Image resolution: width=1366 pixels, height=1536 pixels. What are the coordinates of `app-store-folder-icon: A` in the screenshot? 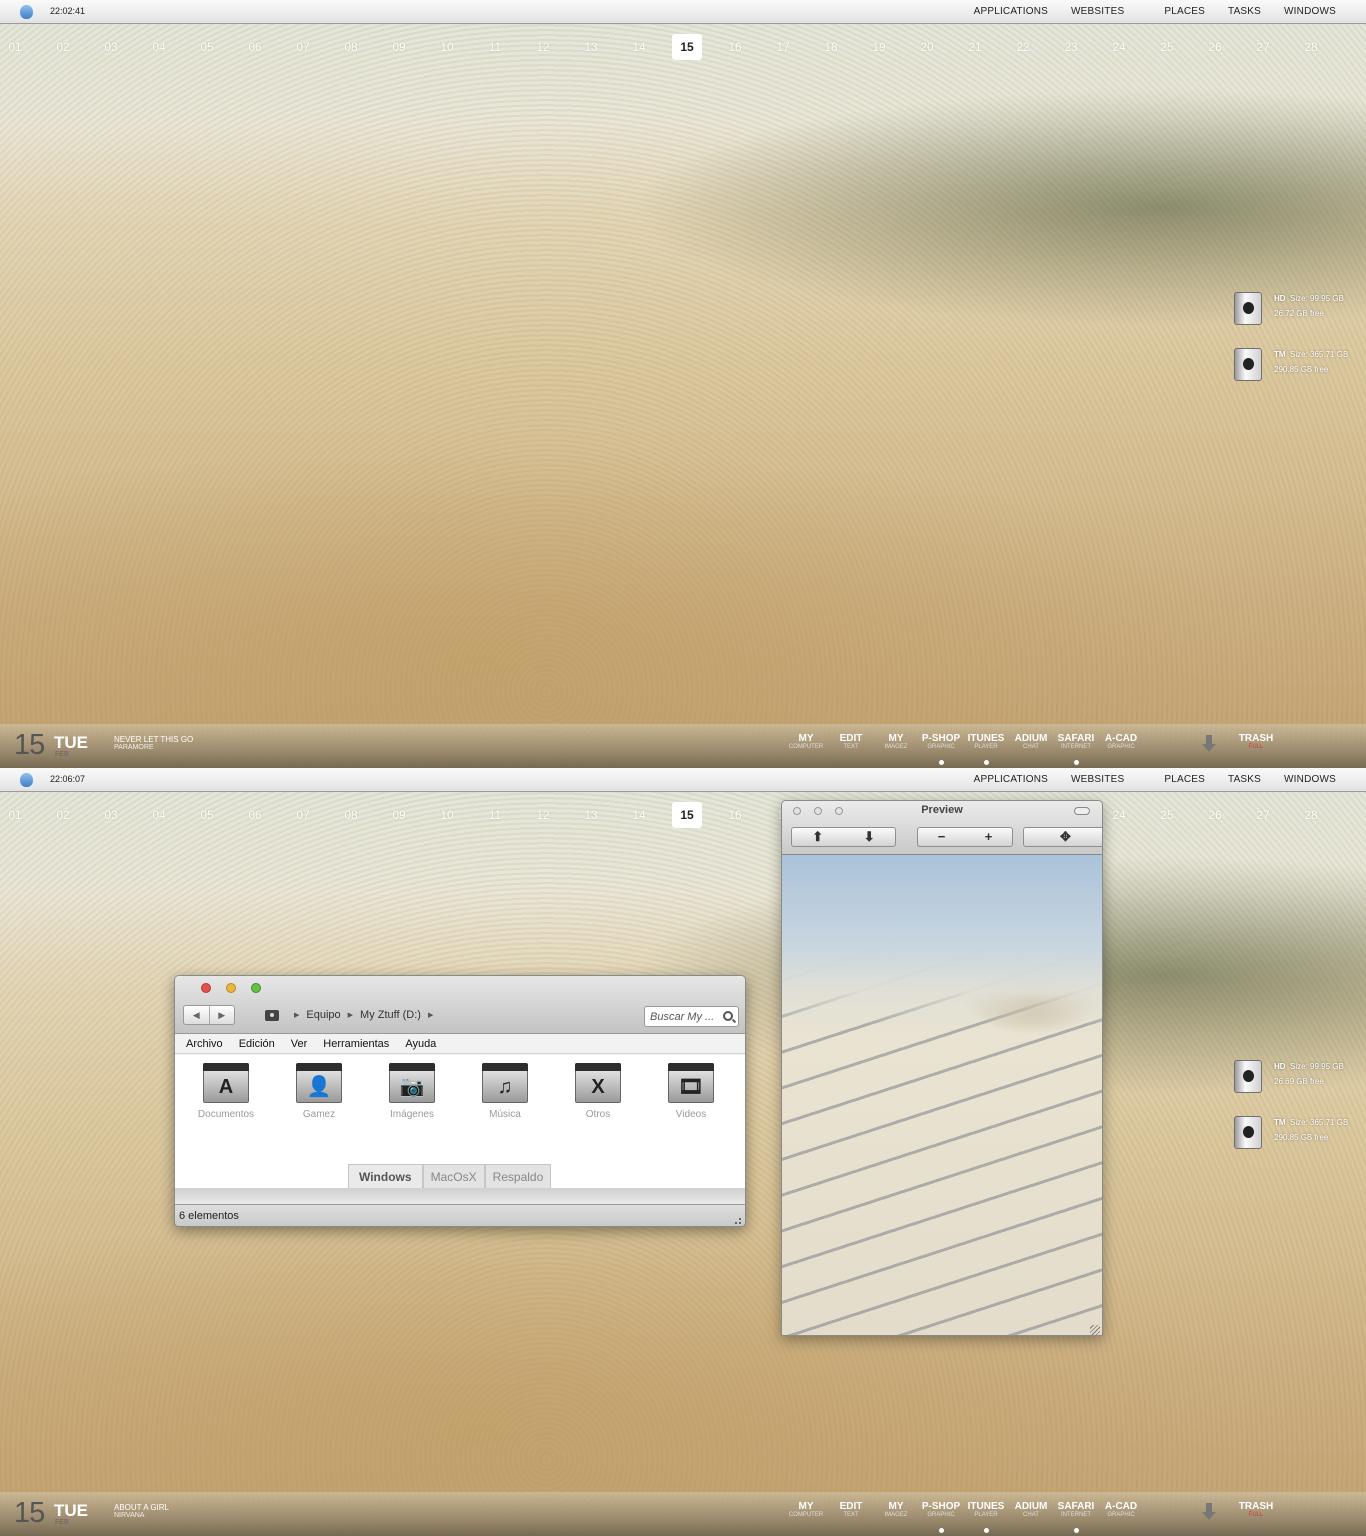 It's located at (226, 1083).